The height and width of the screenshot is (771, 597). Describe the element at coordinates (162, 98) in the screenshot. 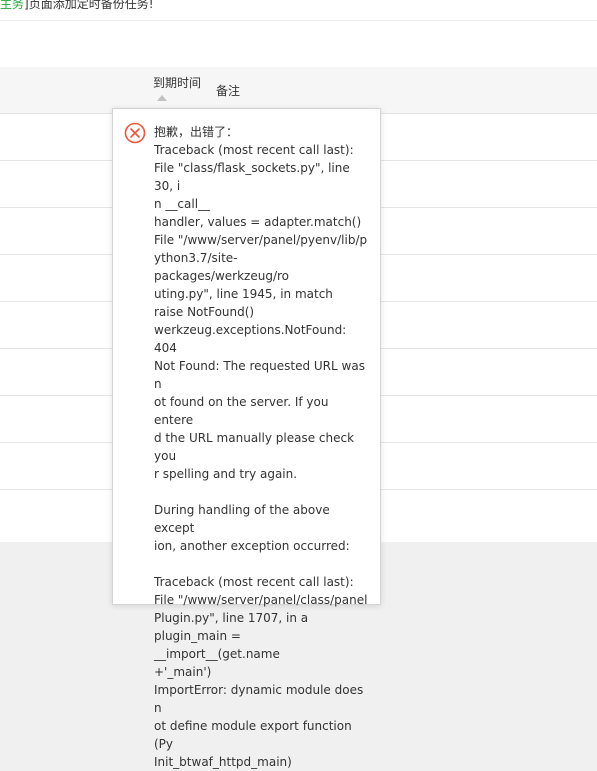

I see `sort-asc-icon` at that location.